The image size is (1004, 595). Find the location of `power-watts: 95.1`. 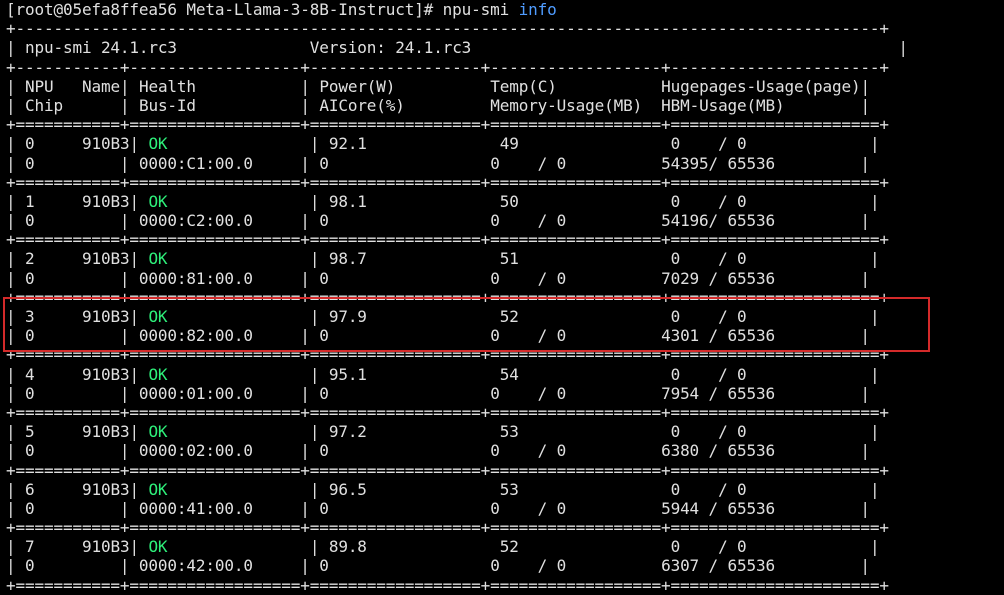

power-watts: 95.1 is located at coordinates (347, 374).